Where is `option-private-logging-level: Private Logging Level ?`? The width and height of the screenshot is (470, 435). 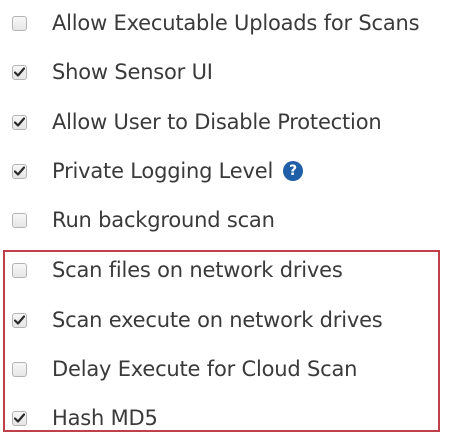
option-private-logging-level: Private Logging Level ? is located at coordinates (158, 171).